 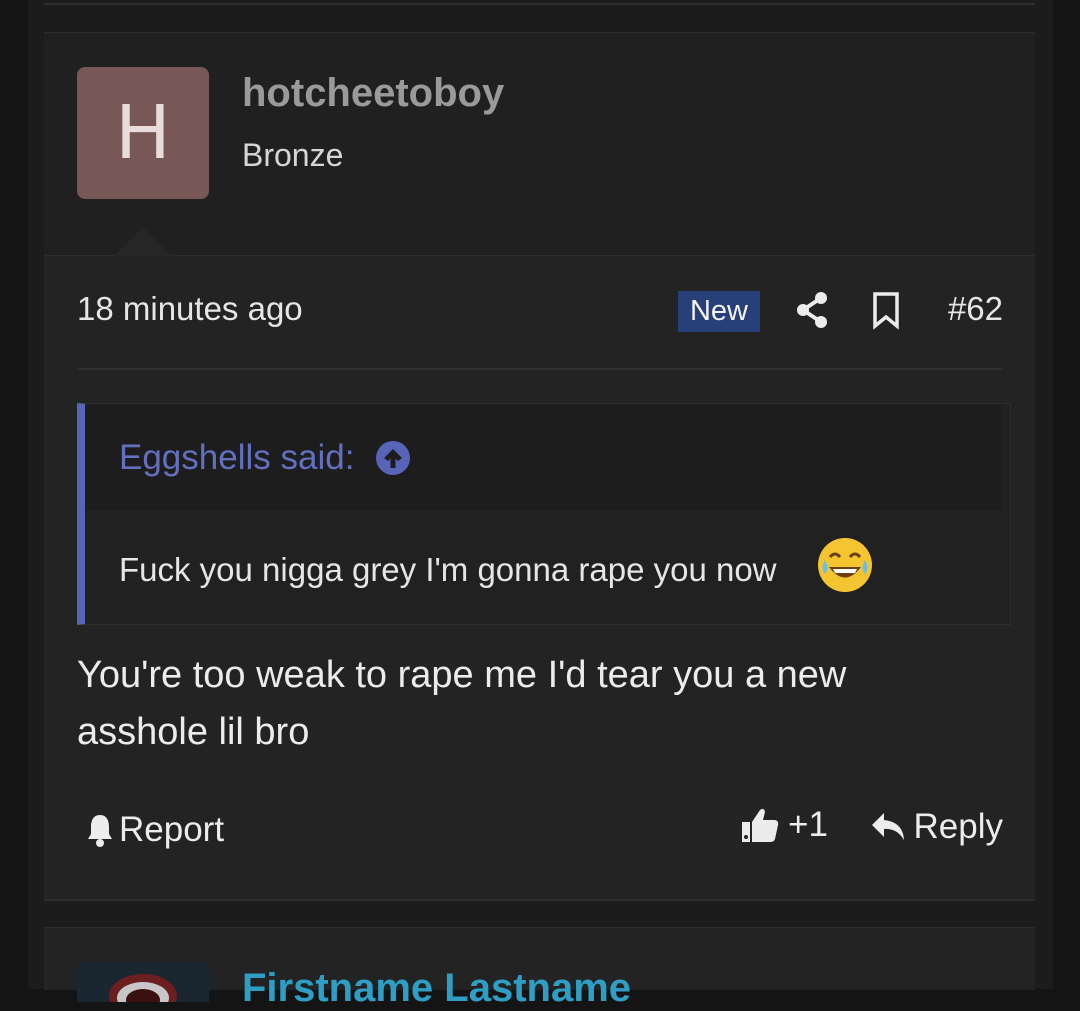 I want to click on post-time: 18 minutes ago, so click(x=190, y=309).